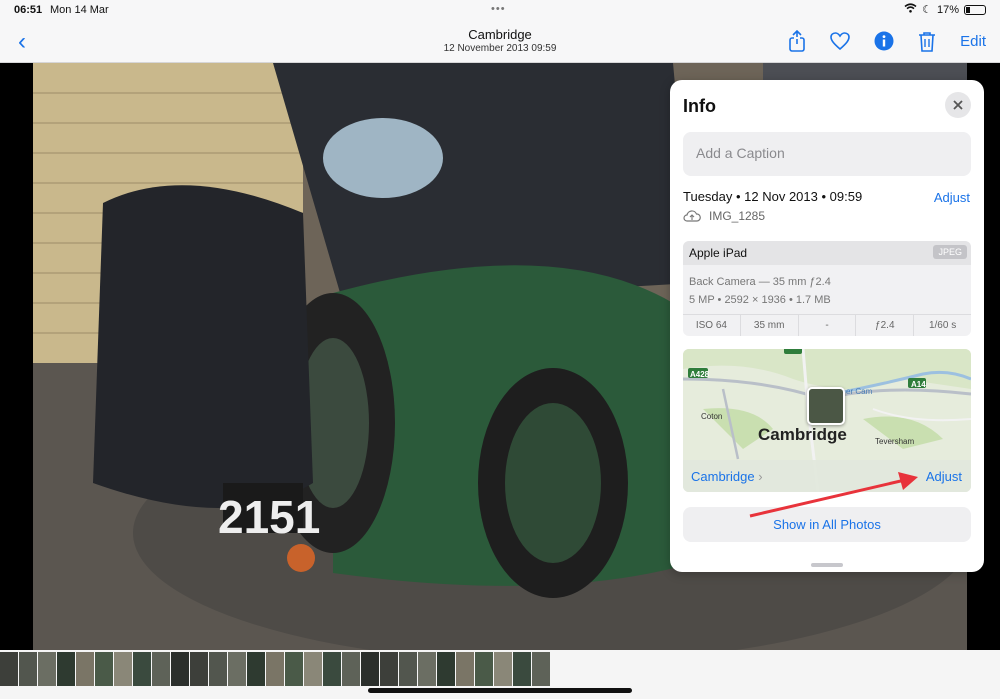 The width and height of the screenshot is (1000, 699). Describe the element at coordinates (833, 495) in the screenshot. I see `annotation-arrow` at that location.